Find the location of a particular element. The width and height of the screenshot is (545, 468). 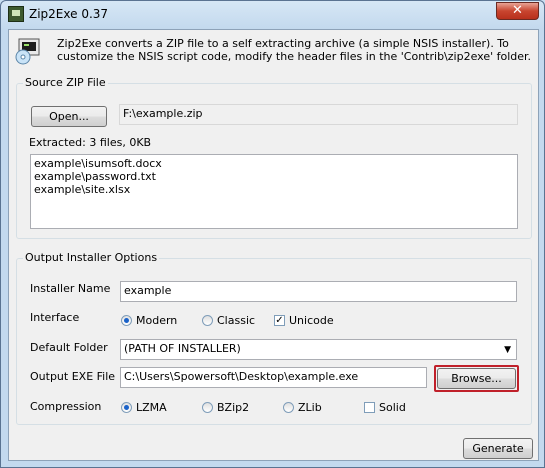

list-item: example\site.xlsx is located at coordinates (274, 189).